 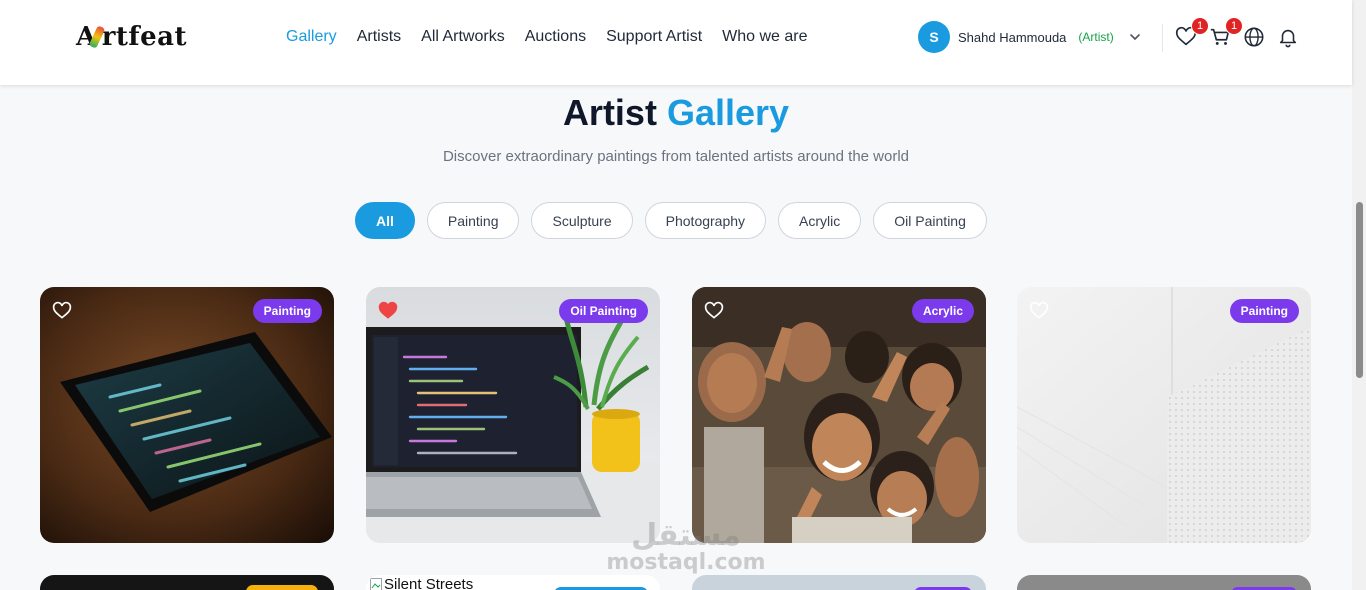 What do you see at coordinates (555, 37) in the screenshot?
I see `nav-auctions: Auctions` at bounding box center [555, 37].